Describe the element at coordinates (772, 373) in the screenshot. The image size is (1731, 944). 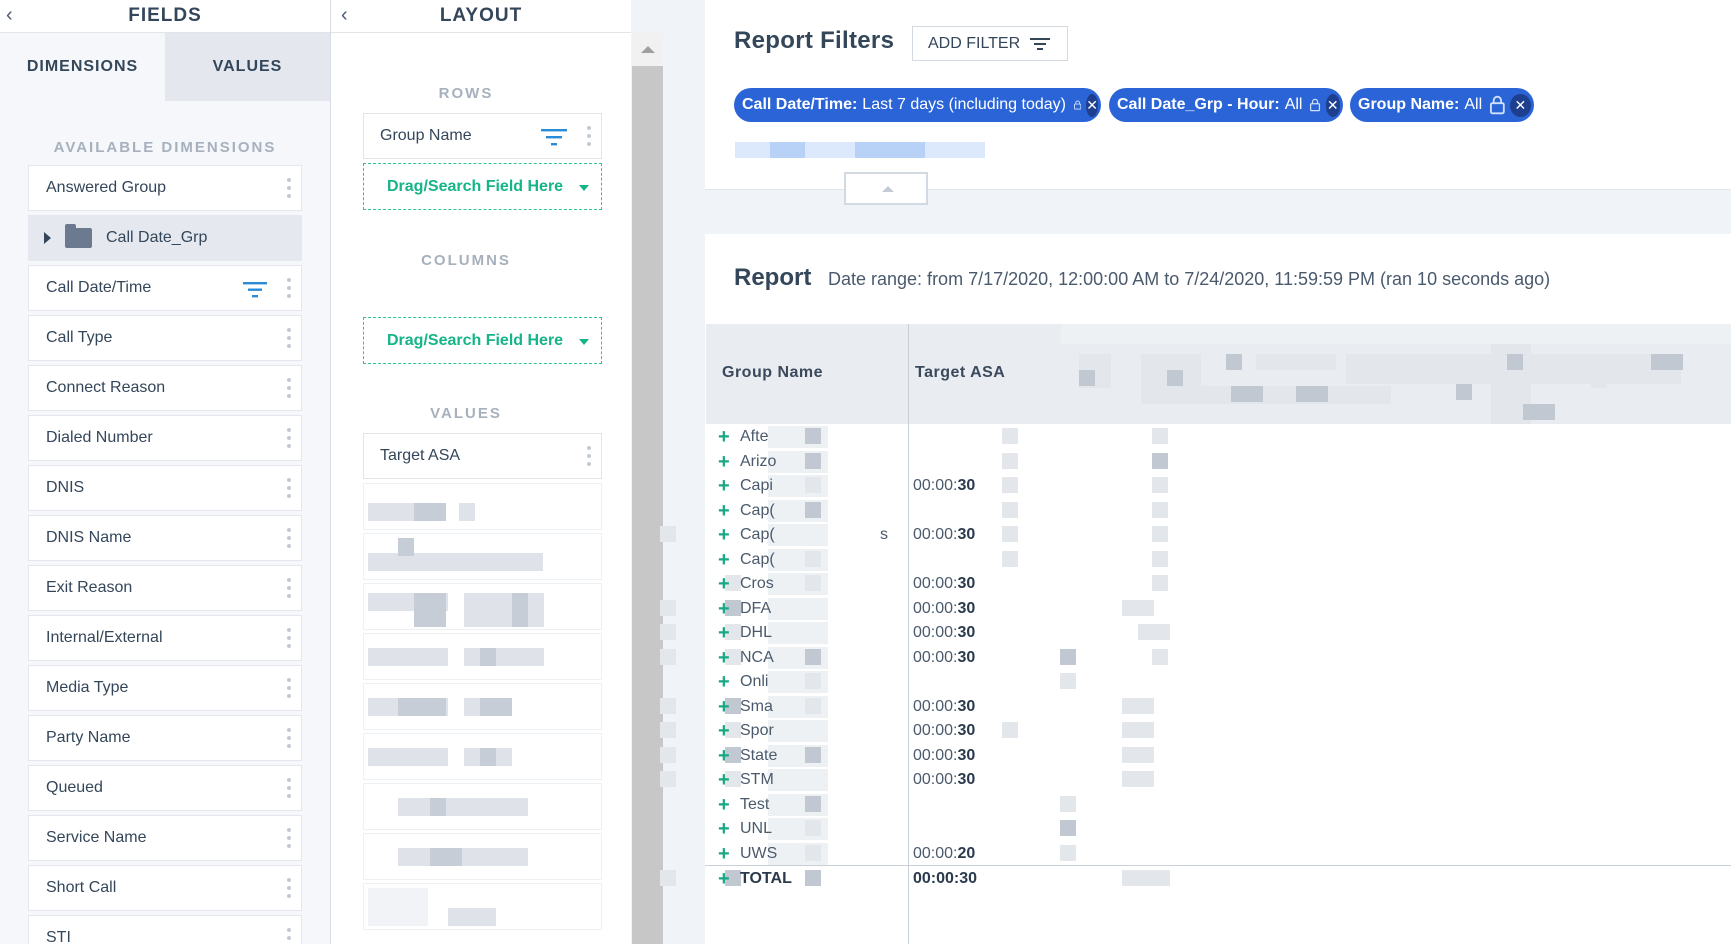
I see `column-header-group-name: Group Name` at that location.